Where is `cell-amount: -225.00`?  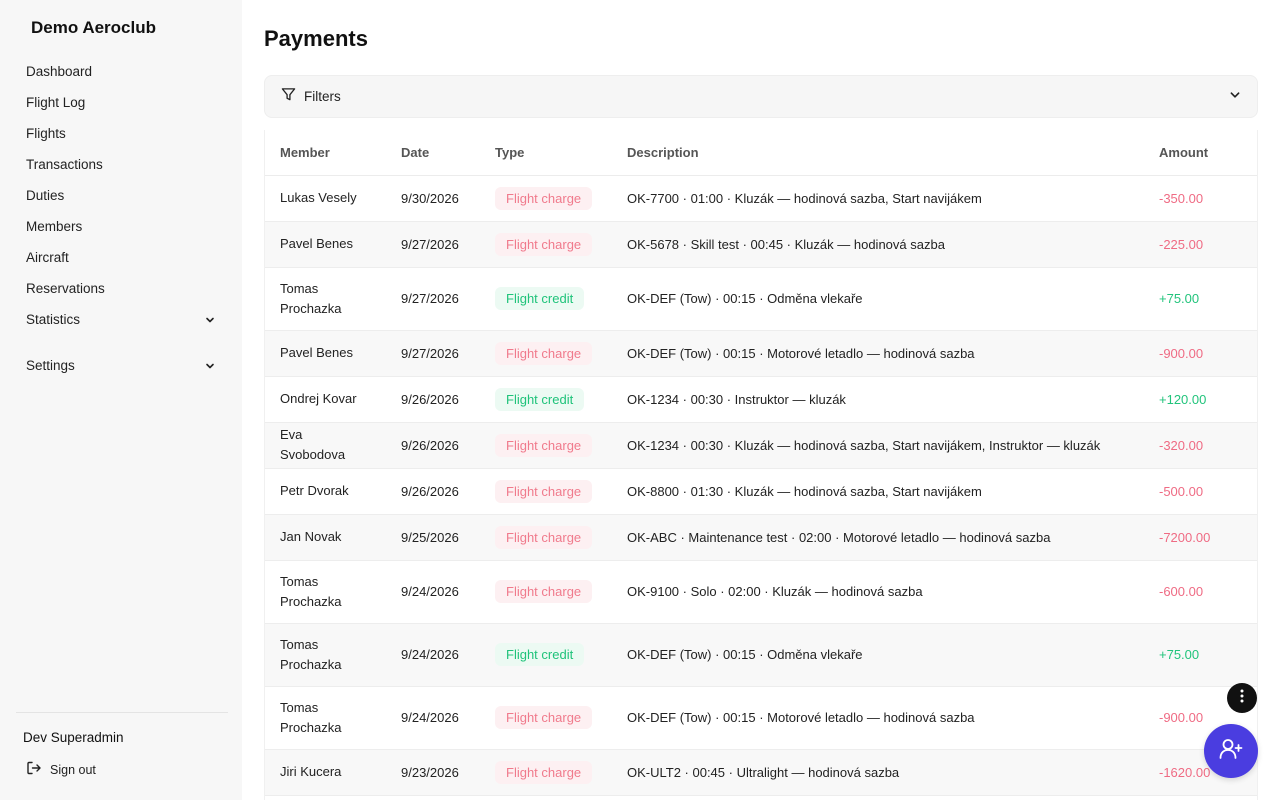 cell-amount: -225.00 is located at coordinates (1208, 244).